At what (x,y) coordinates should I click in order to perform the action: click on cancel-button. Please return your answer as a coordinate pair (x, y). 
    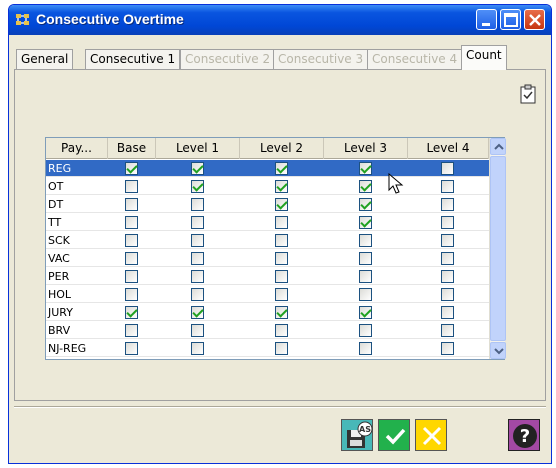
    Looking at the image, I should click on (431, 435).